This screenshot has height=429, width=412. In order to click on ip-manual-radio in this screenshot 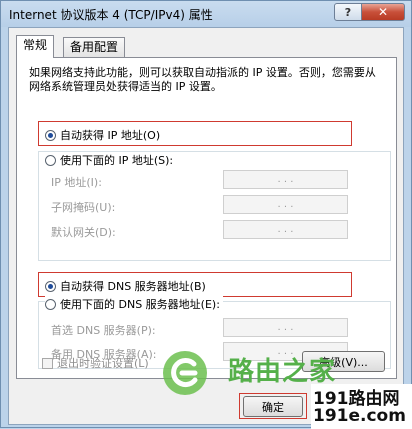, I will do `click(50, 160)`.